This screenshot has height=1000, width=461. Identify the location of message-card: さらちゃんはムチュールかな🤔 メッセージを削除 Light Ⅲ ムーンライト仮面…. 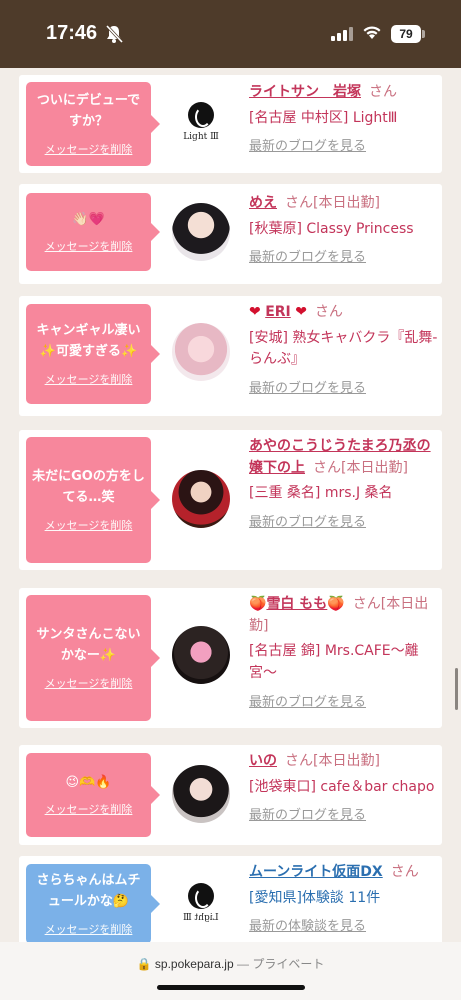
(230, 906).